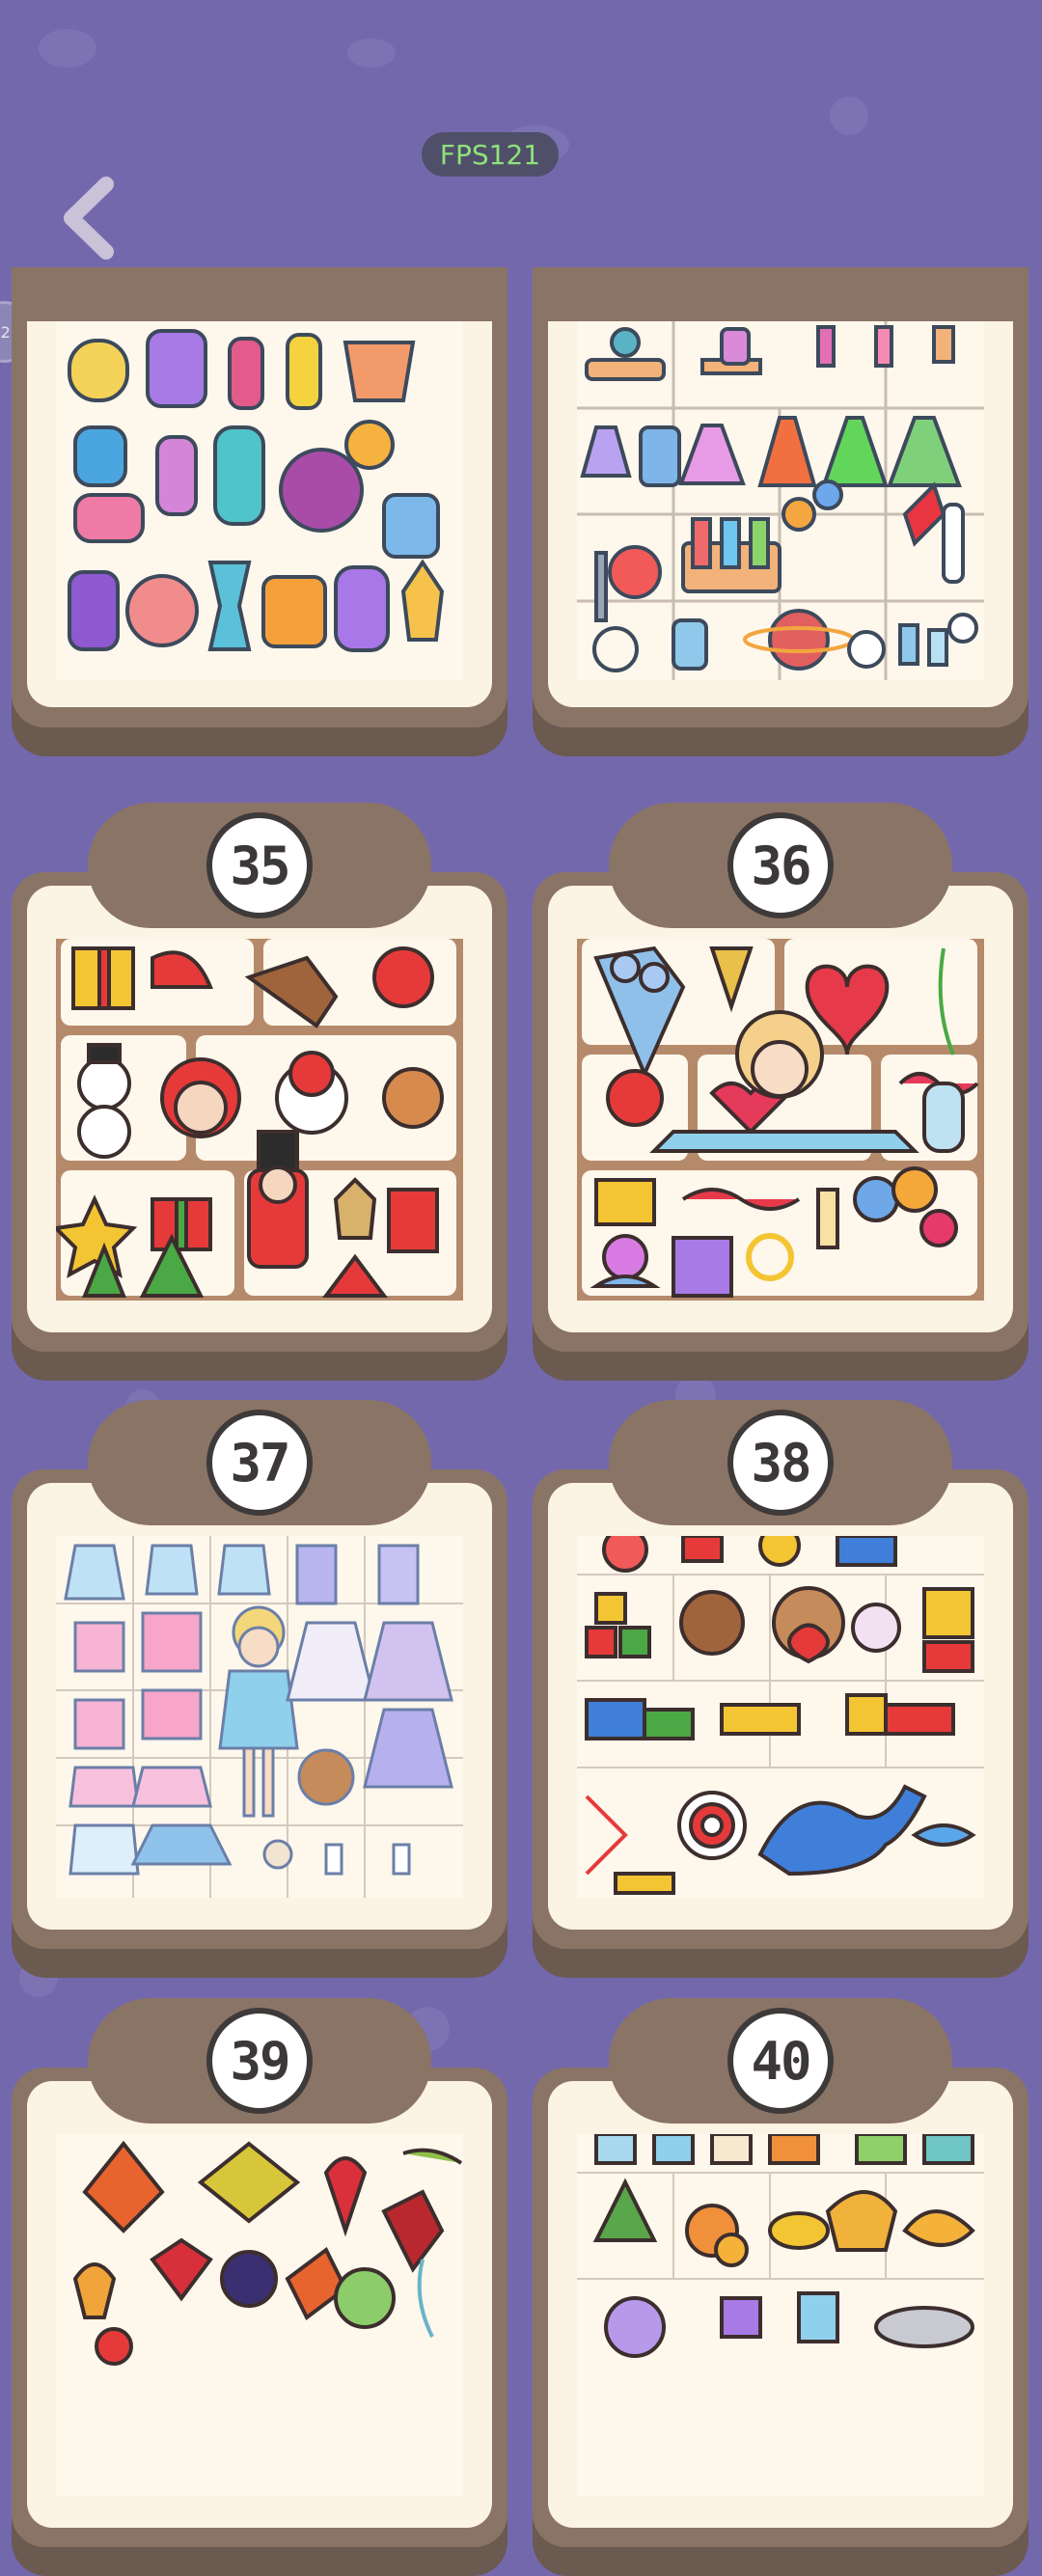 This screenshot has height=2576, width=1042. Describe the element at coordinates (259, 2315) in the screenshot. I see `level-preview-autumn` at that location.